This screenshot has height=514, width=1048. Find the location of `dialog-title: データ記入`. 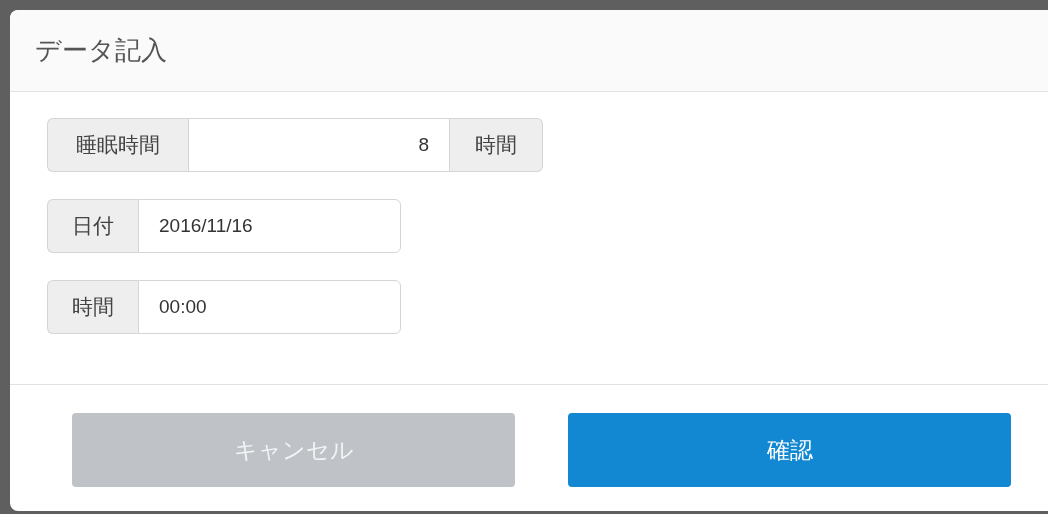

dialog-title: データ記入 is located at coordinates (101, 50).